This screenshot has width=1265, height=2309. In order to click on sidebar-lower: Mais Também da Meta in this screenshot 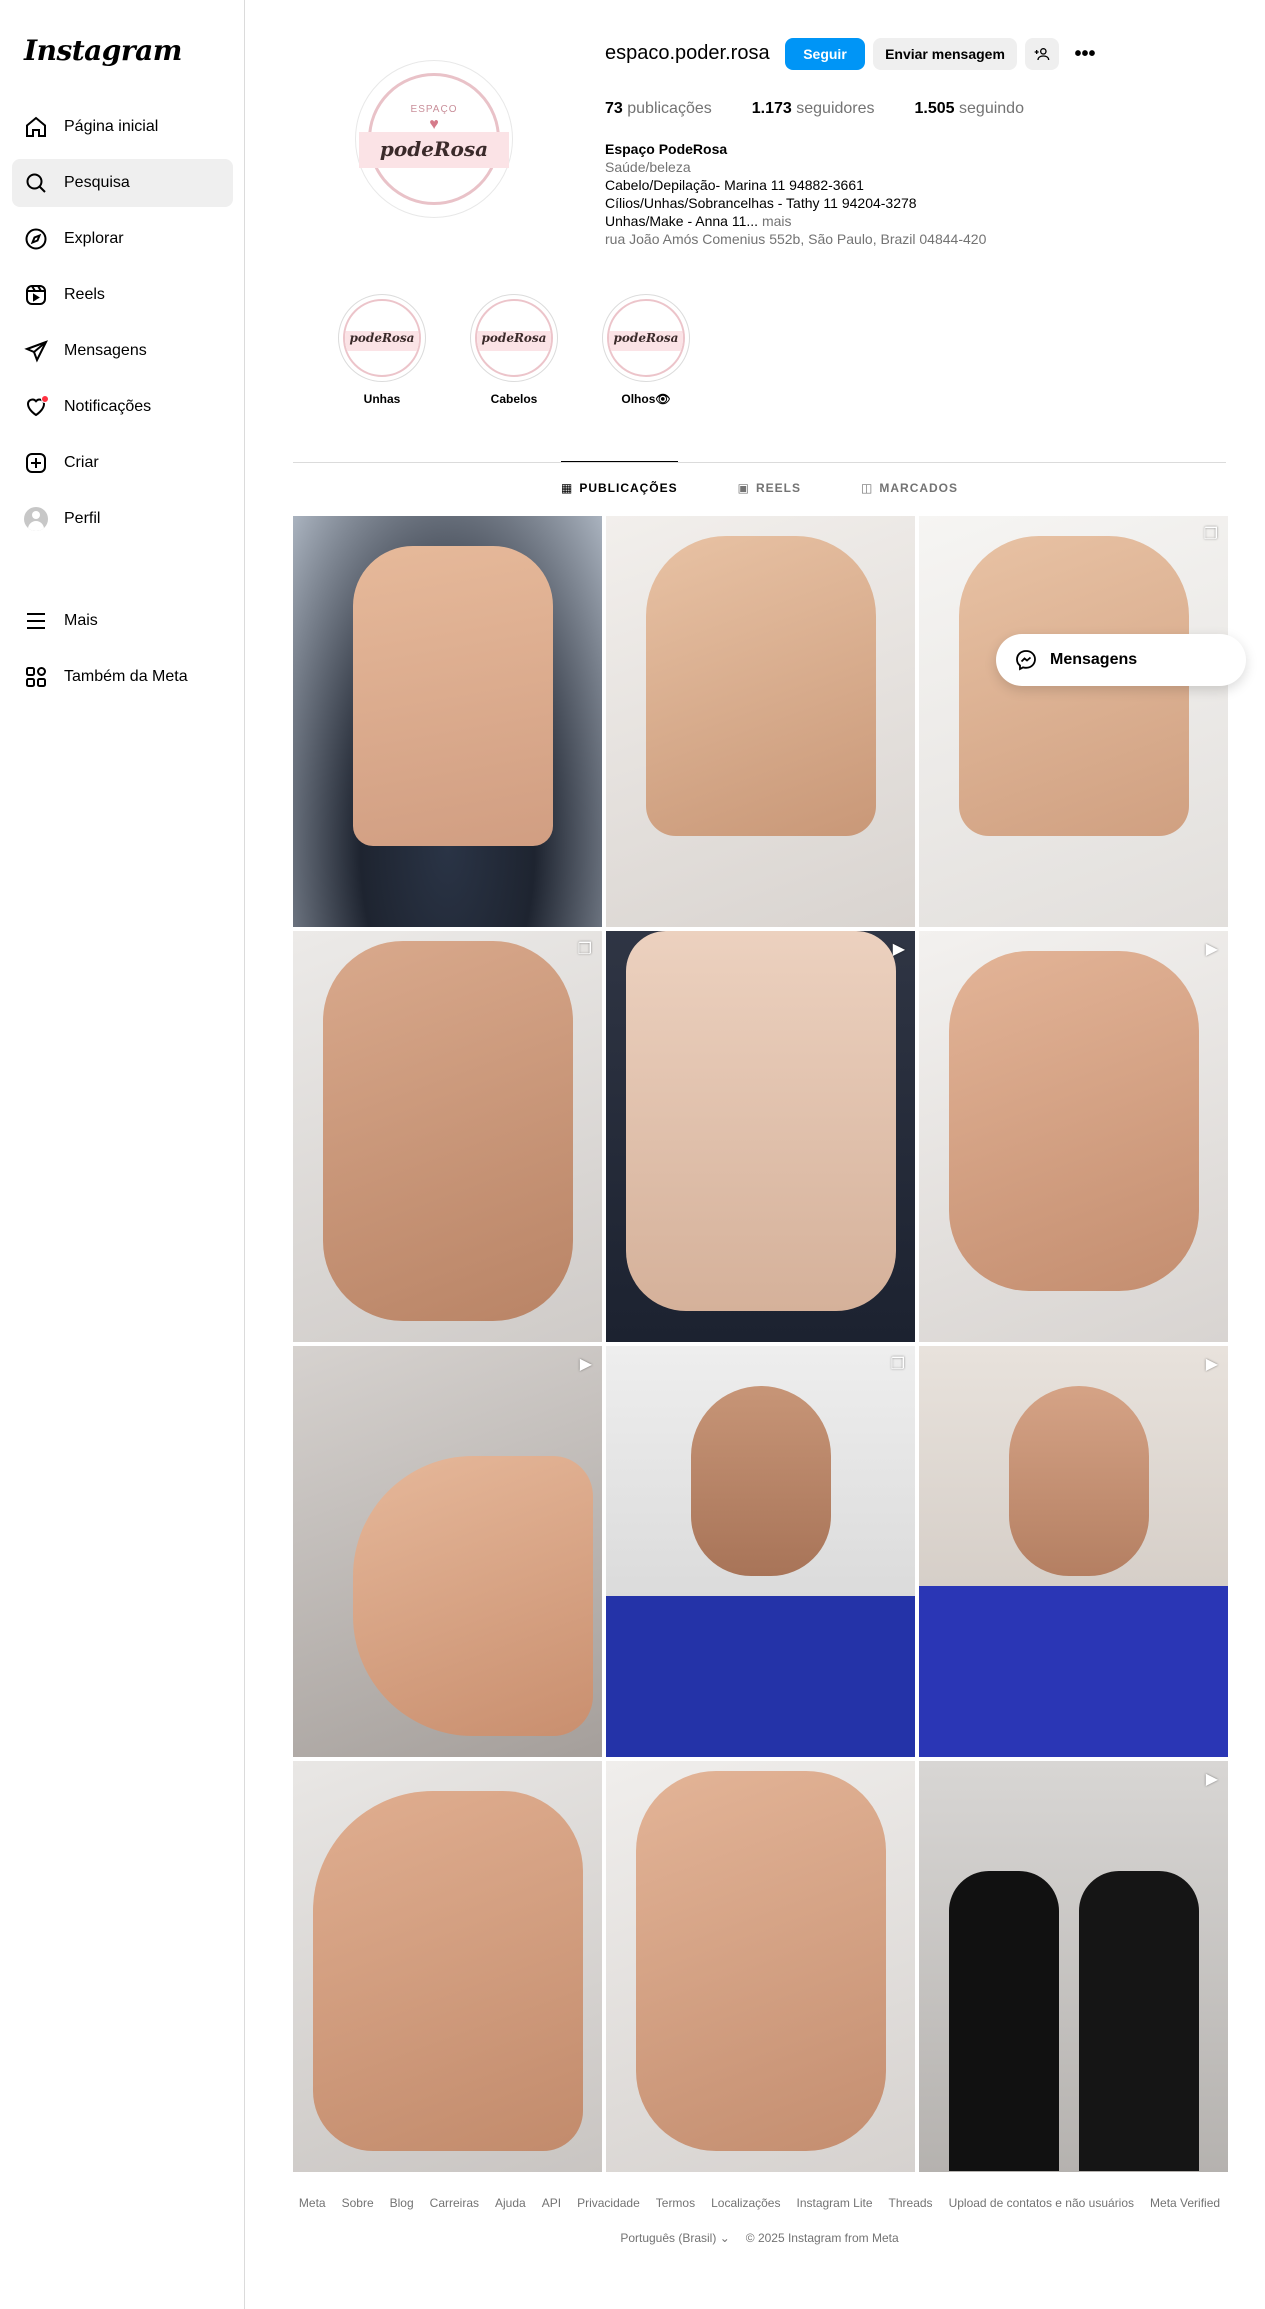, I will do `click(122, 653)`.